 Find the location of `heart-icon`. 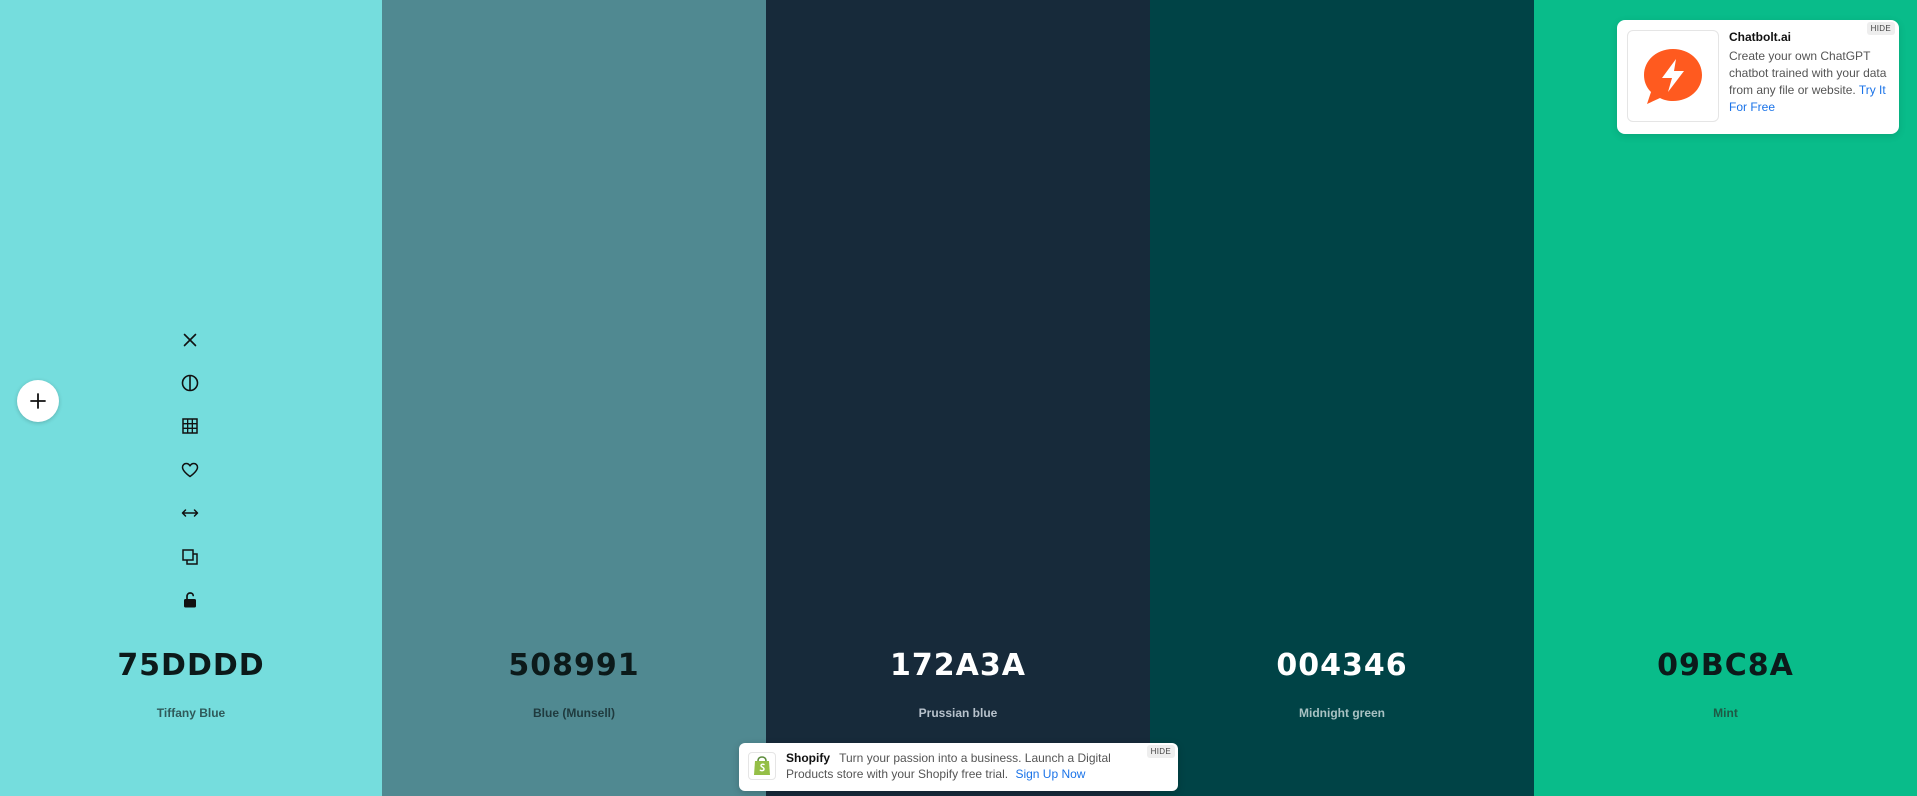

heart-icon is located at coordinates (190, 470).